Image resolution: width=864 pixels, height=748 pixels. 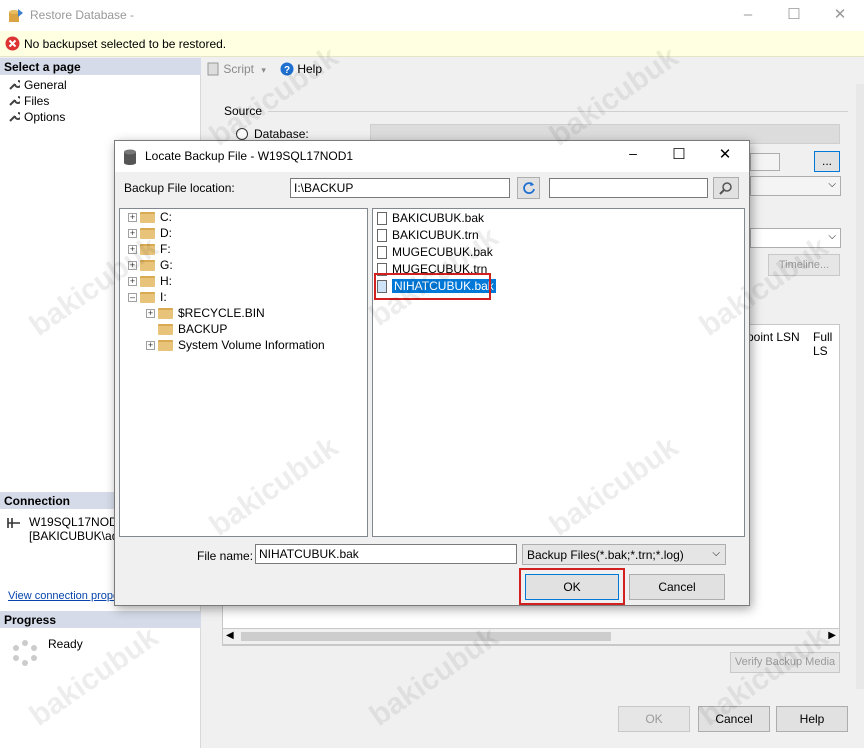 I want to click on toolbar: Script ▾ ? Help, so click(x=533, y=71).